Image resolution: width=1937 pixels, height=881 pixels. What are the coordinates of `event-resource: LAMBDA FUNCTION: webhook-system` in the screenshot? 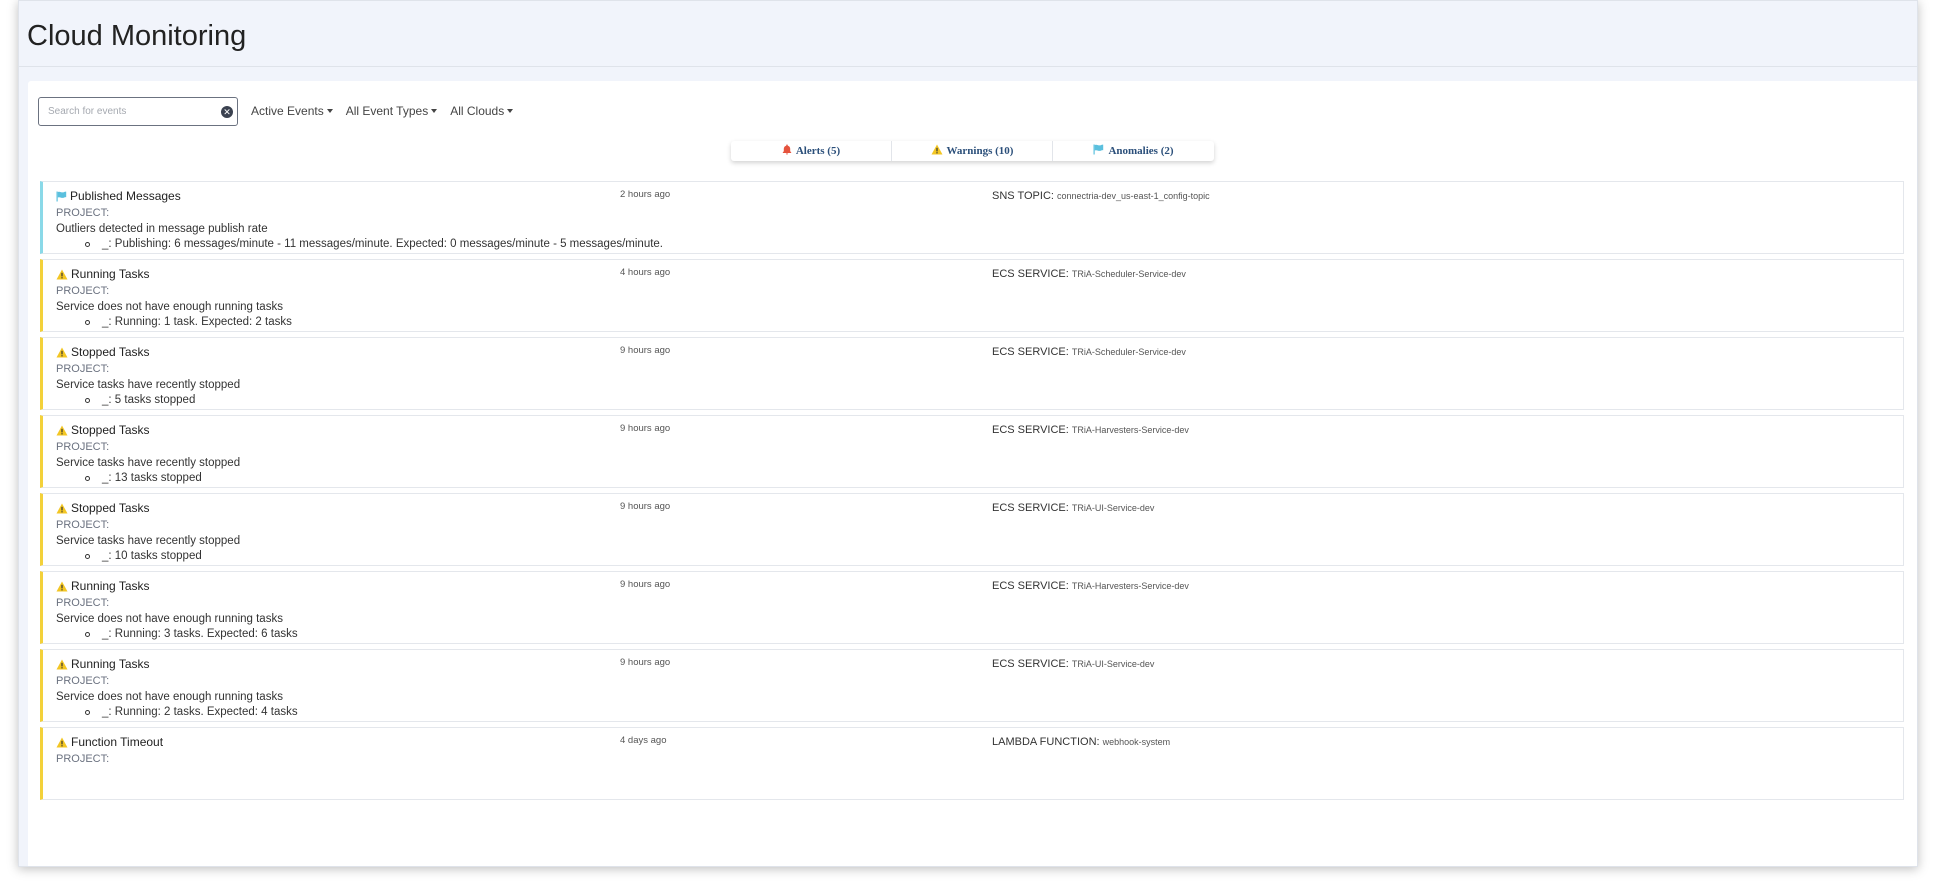 It's located at (1081, 742).